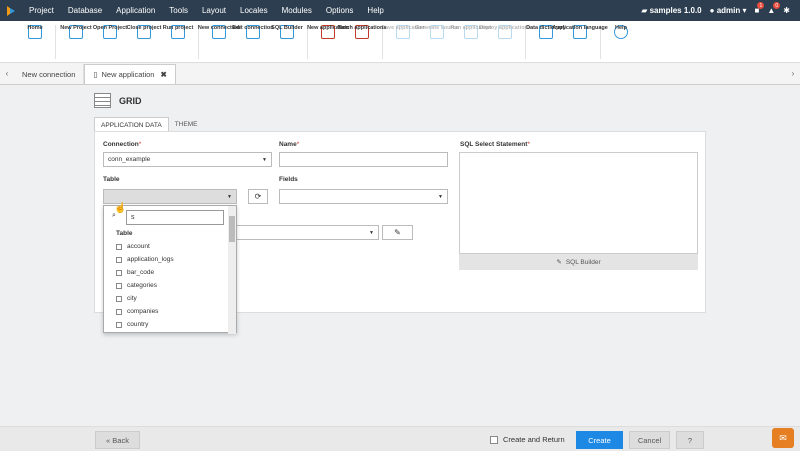 The height and width of the screenshot is (451, 800). What do you see at coordinates (232, 270) in the screenshot?
I see `dropdown-scrollbar` at bounding box center [232, 270].